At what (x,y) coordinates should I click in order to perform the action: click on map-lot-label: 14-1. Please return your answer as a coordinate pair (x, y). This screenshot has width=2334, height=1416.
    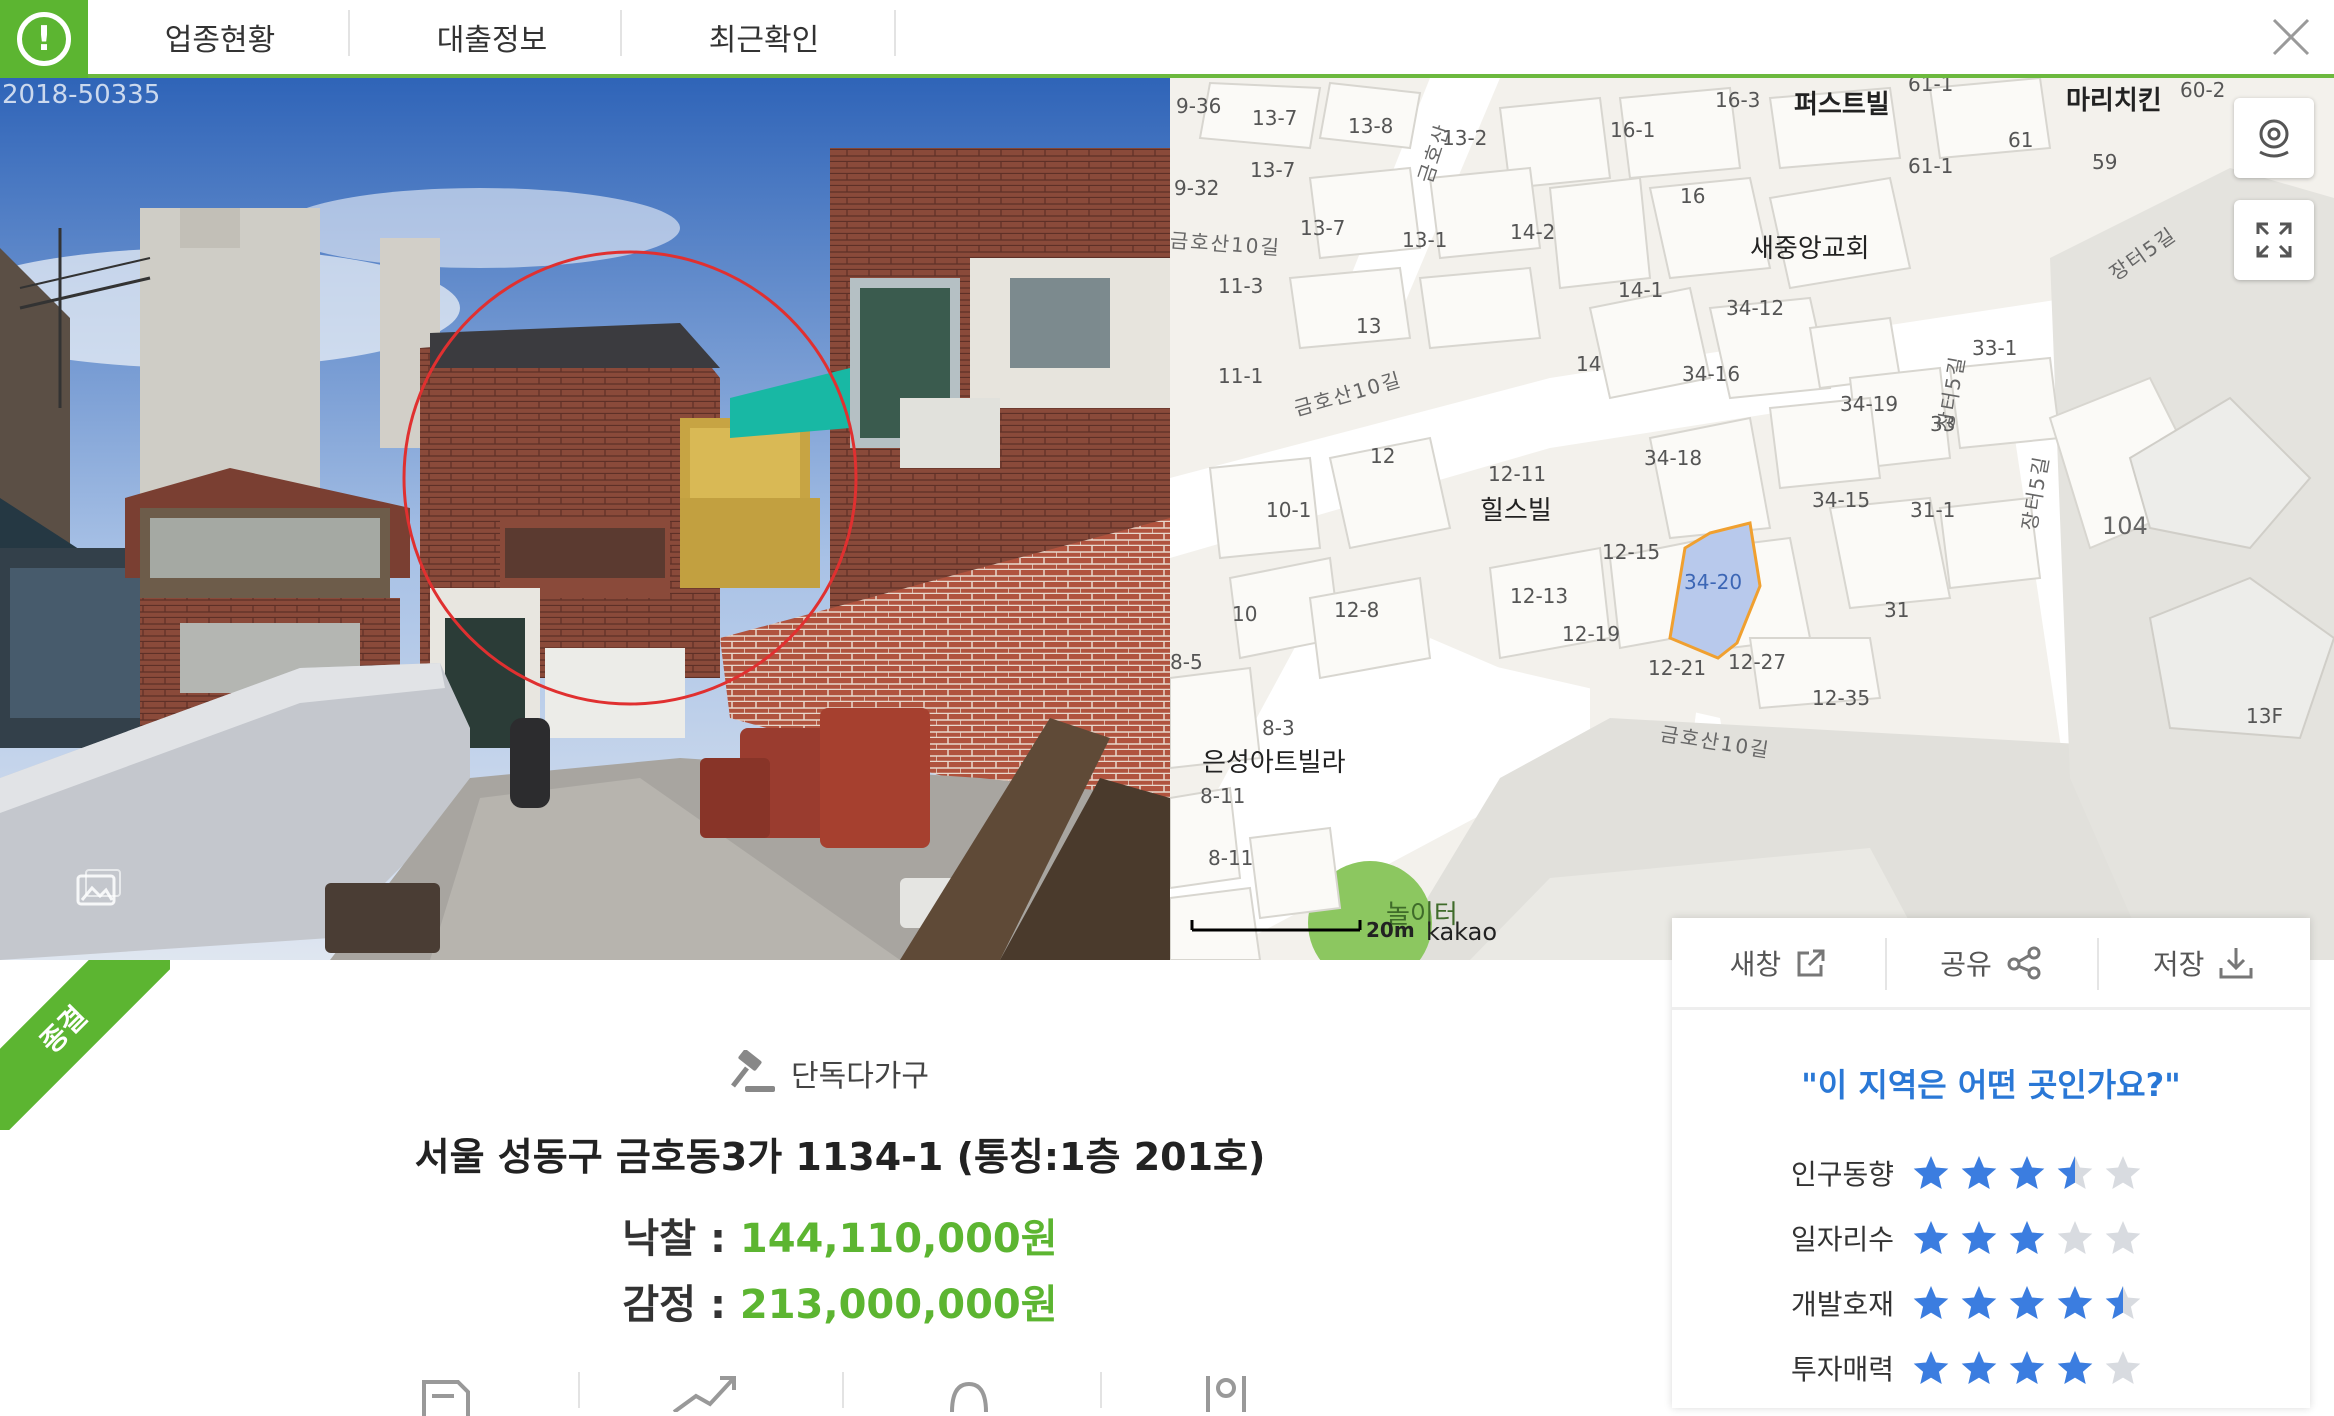
    Looking at the image, I should click on (1641, 290).